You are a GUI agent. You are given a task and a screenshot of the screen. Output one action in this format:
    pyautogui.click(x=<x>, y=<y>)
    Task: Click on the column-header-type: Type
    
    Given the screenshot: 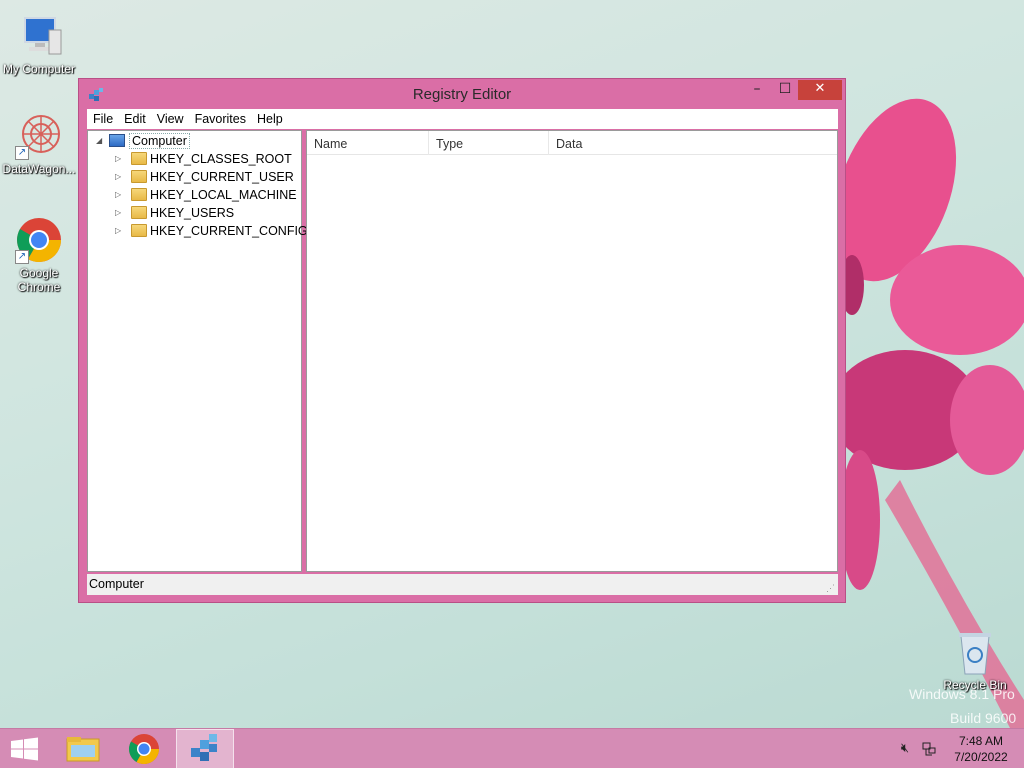 What is the action you would take?
    pyautogui.click(x=489, y=143)
    